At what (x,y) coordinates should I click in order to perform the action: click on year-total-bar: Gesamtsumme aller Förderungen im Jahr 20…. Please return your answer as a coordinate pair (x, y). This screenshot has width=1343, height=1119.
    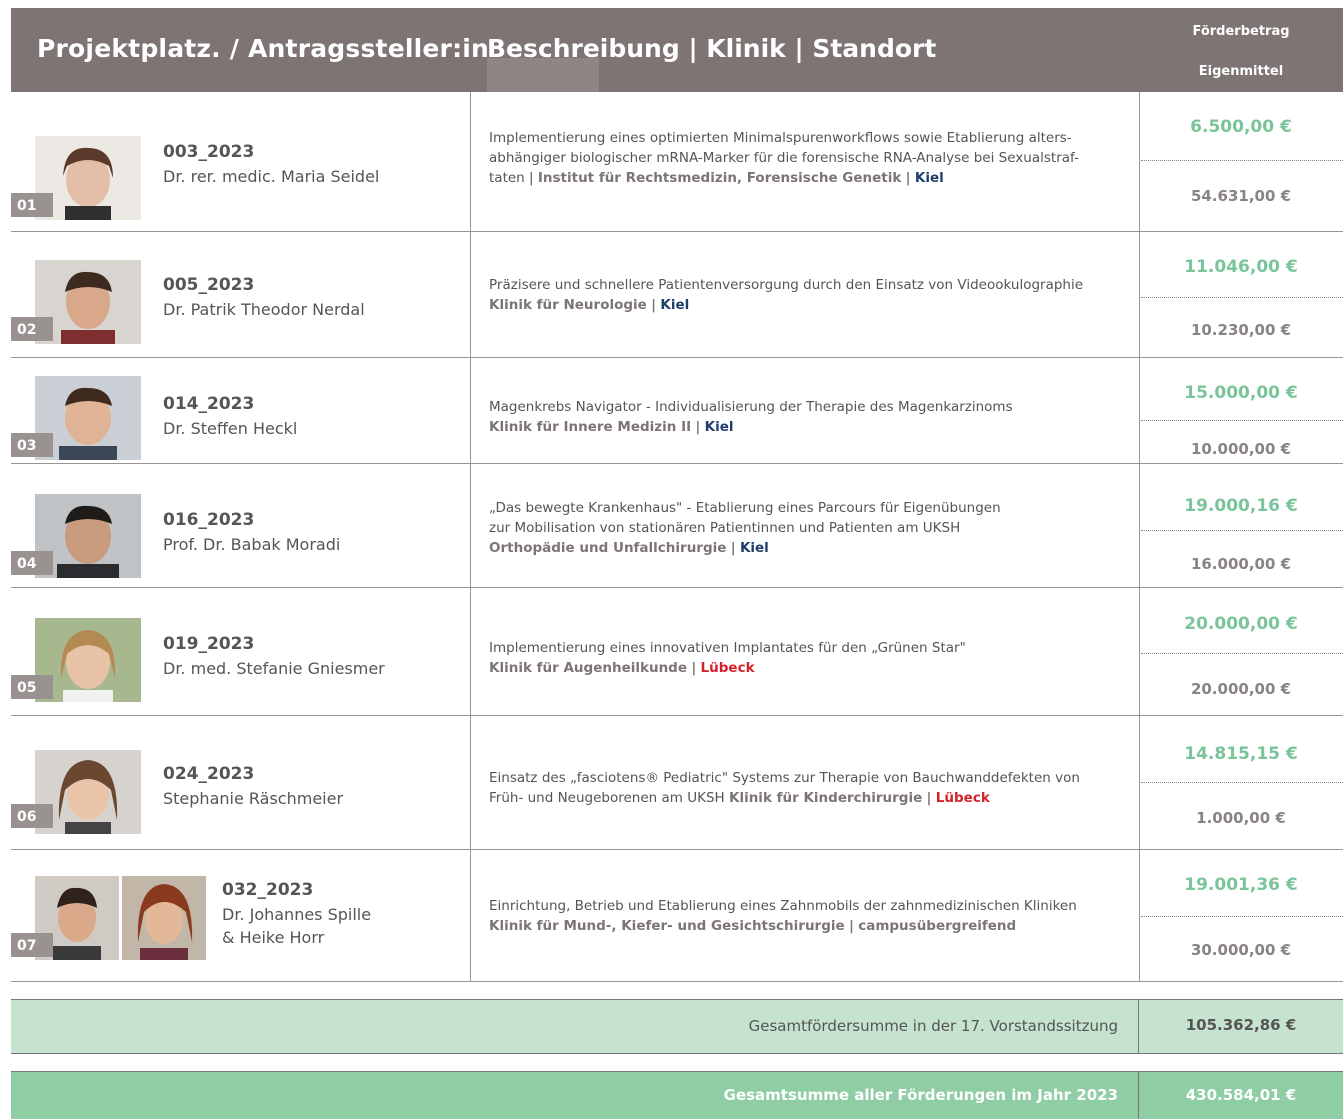
    Looking at the image, I should click on (677, 1095).